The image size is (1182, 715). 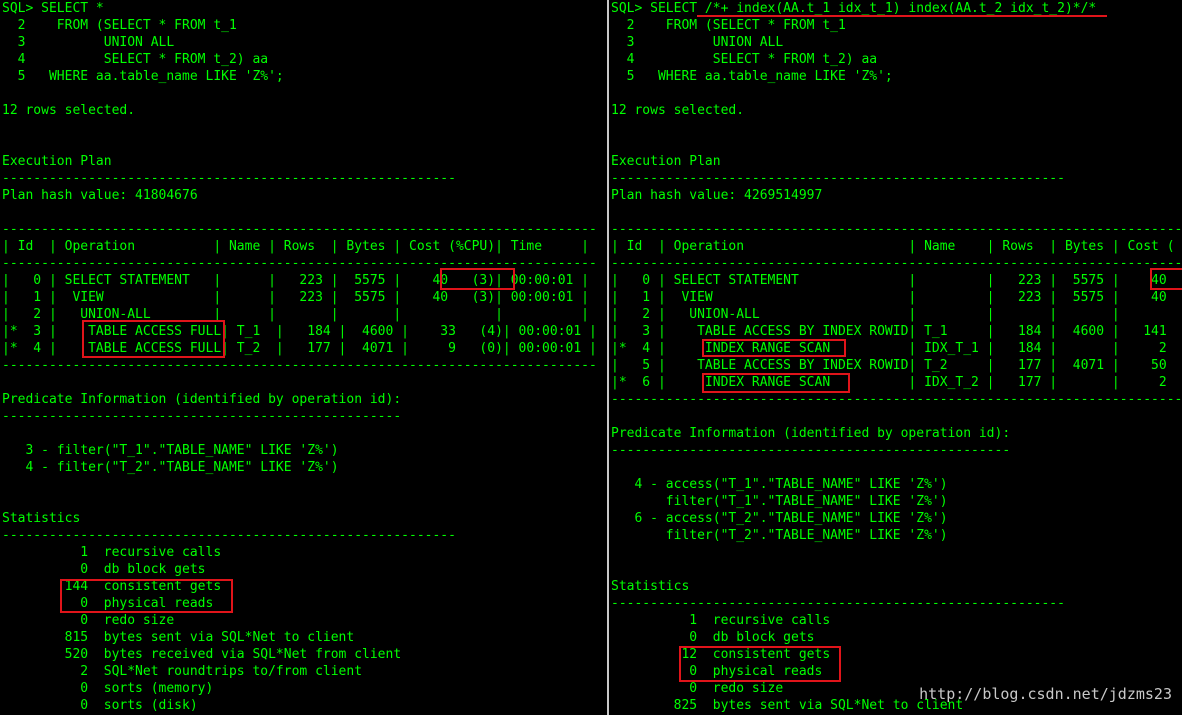 What do you see at coordinates (100, 705) in the screenshot?
I see `left-terminal-line: 0 sorts (disk)` at bounding box center [100, 705].